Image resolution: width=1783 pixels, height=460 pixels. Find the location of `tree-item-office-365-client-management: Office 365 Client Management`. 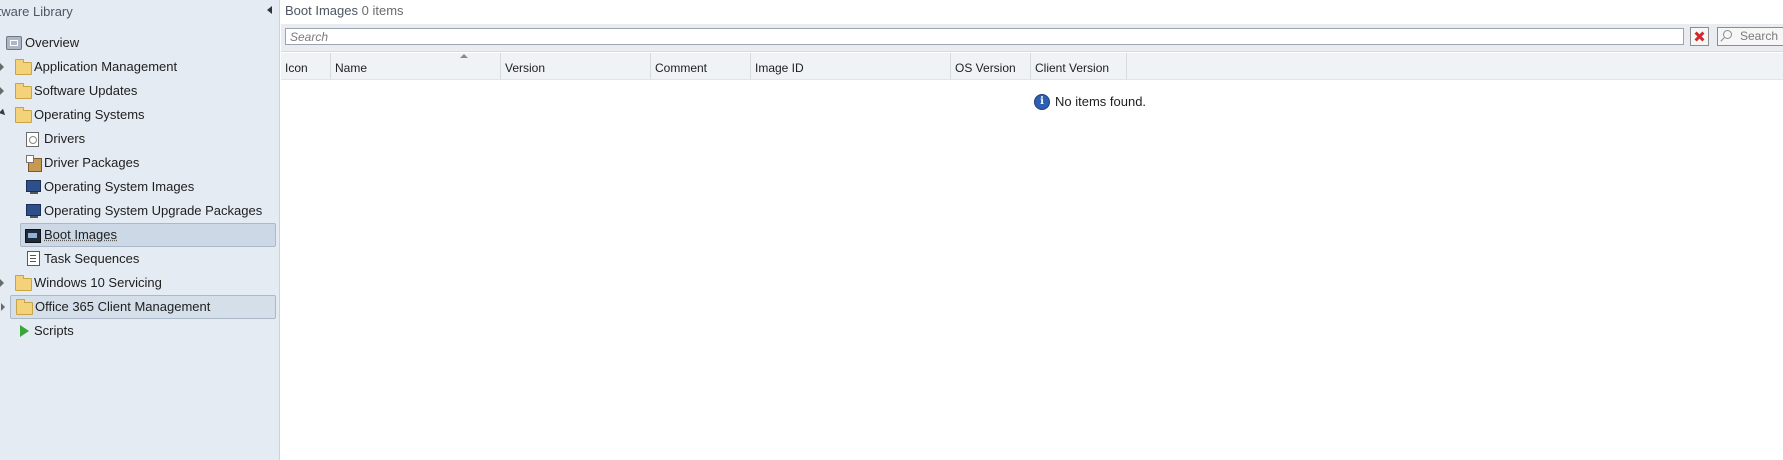

tree-item-office-365-client-management: Office 365 Client Management is located at coordinates (138, 307).